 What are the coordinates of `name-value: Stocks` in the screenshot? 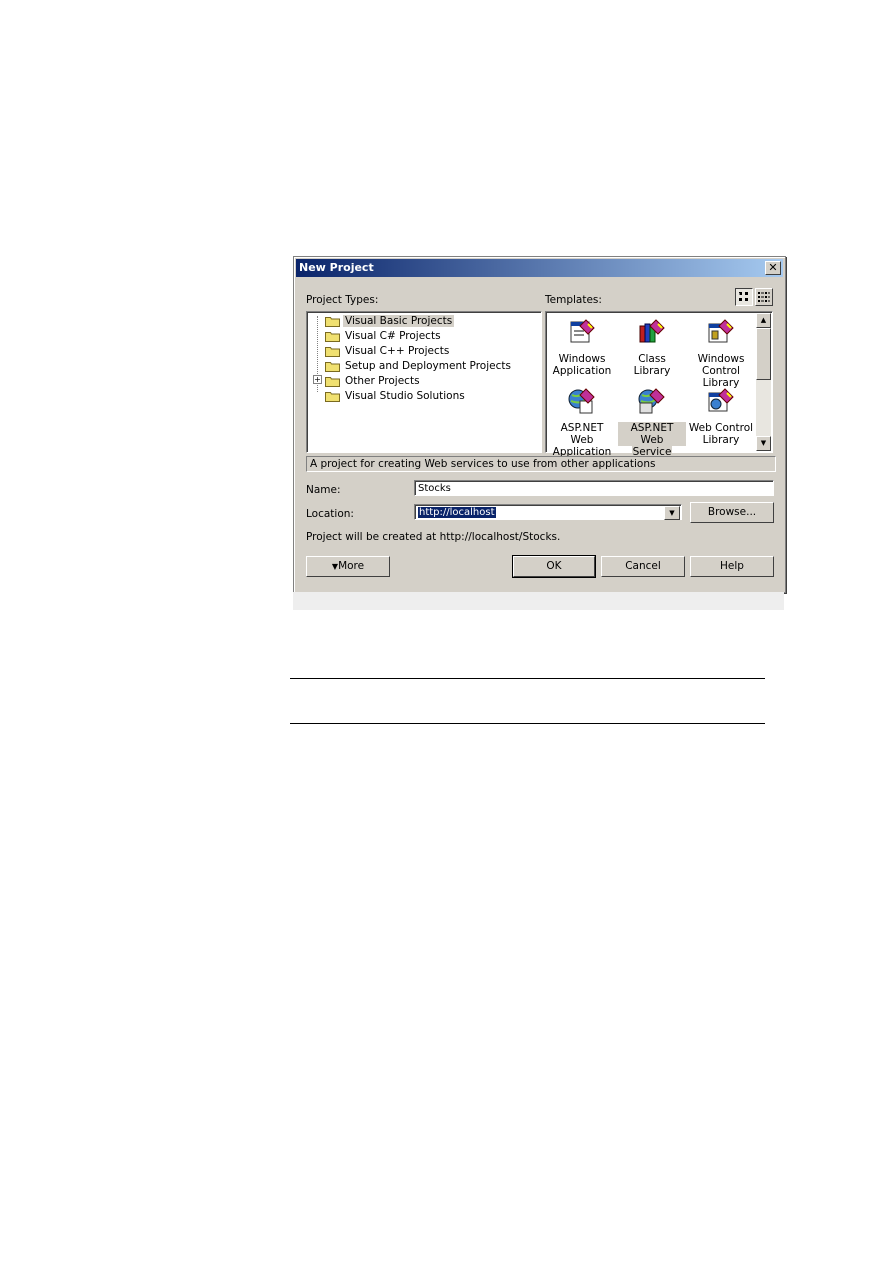 It's located at (434, 488).